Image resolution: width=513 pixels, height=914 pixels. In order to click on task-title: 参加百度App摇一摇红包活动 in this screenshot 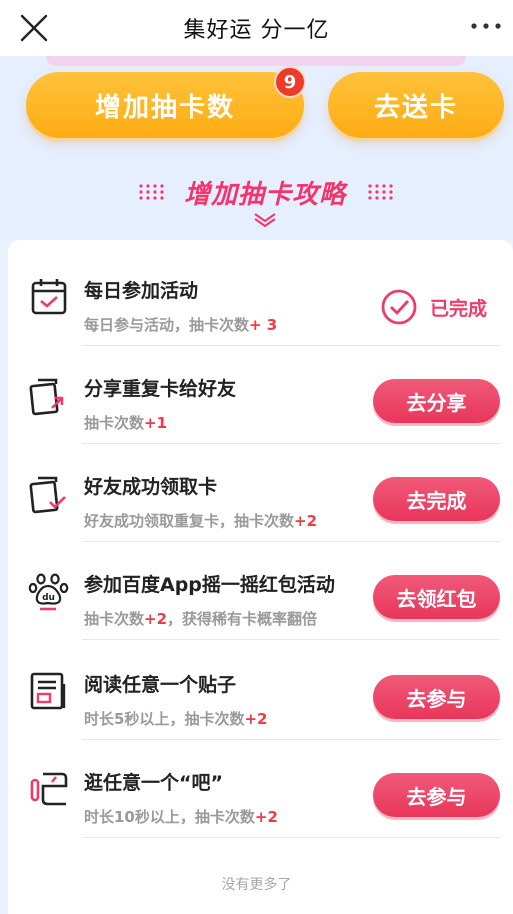, I will do `click(209, 585)`.